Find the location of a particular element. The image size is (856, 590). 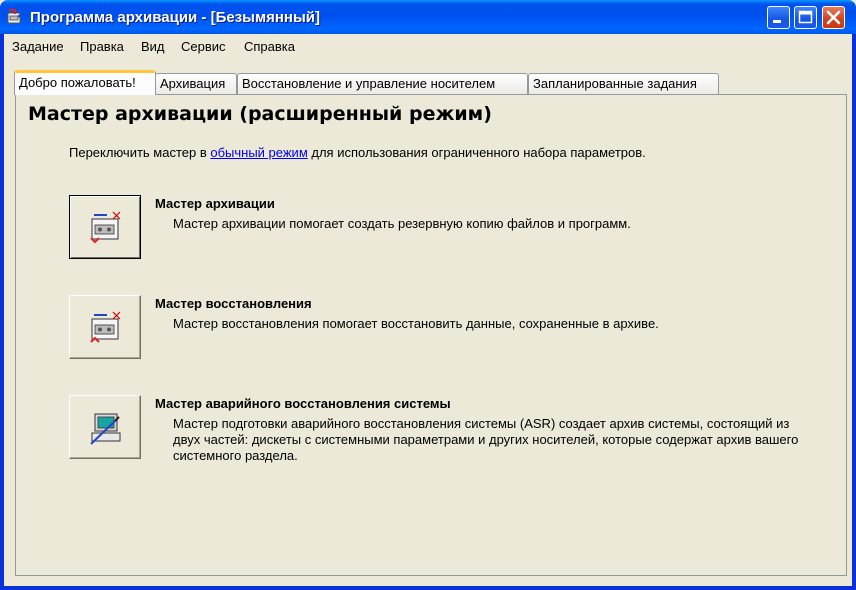

maximize-button is located at coordinates (805, 17).